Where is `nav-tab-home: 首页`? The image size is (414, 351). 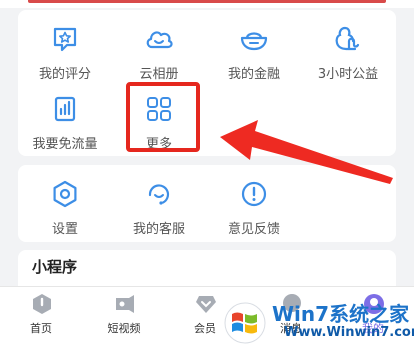
nav-tab-home: 首页 is located at coordinates (41, 319).